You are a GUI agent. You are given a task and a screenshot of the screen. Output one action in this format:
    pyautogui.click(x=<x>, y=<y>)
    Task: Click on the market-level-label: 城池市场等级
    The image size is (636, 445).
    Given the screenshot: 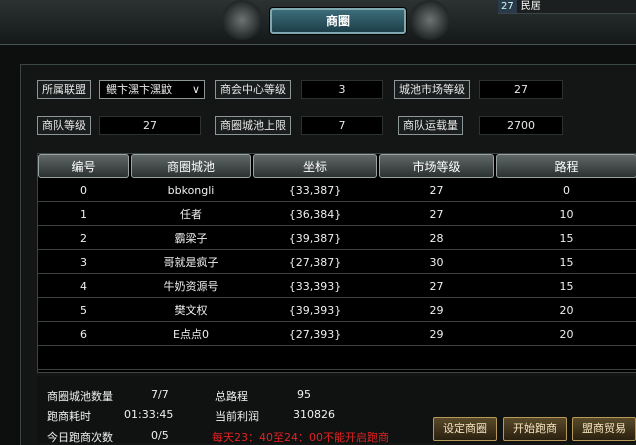 What is the action you would take?
    pyautogui.click(x=432, y=89)
    